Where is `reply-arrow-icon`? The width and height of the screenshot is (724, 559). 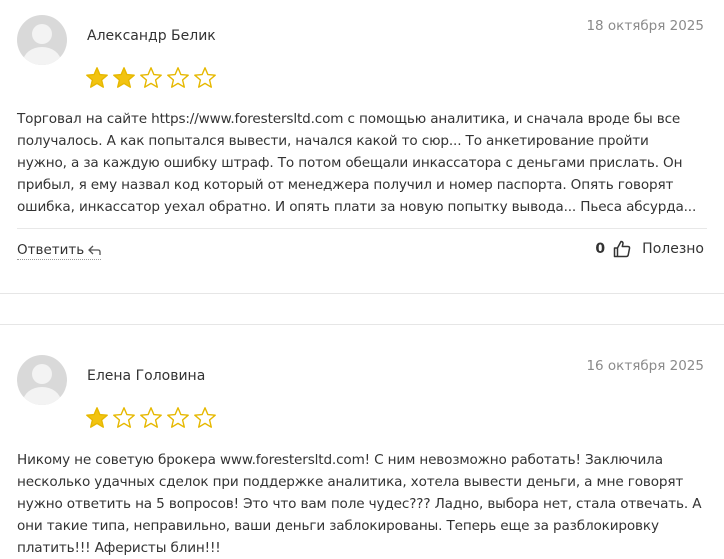
reply-arrow-icon is located at coordinates (94, 250).